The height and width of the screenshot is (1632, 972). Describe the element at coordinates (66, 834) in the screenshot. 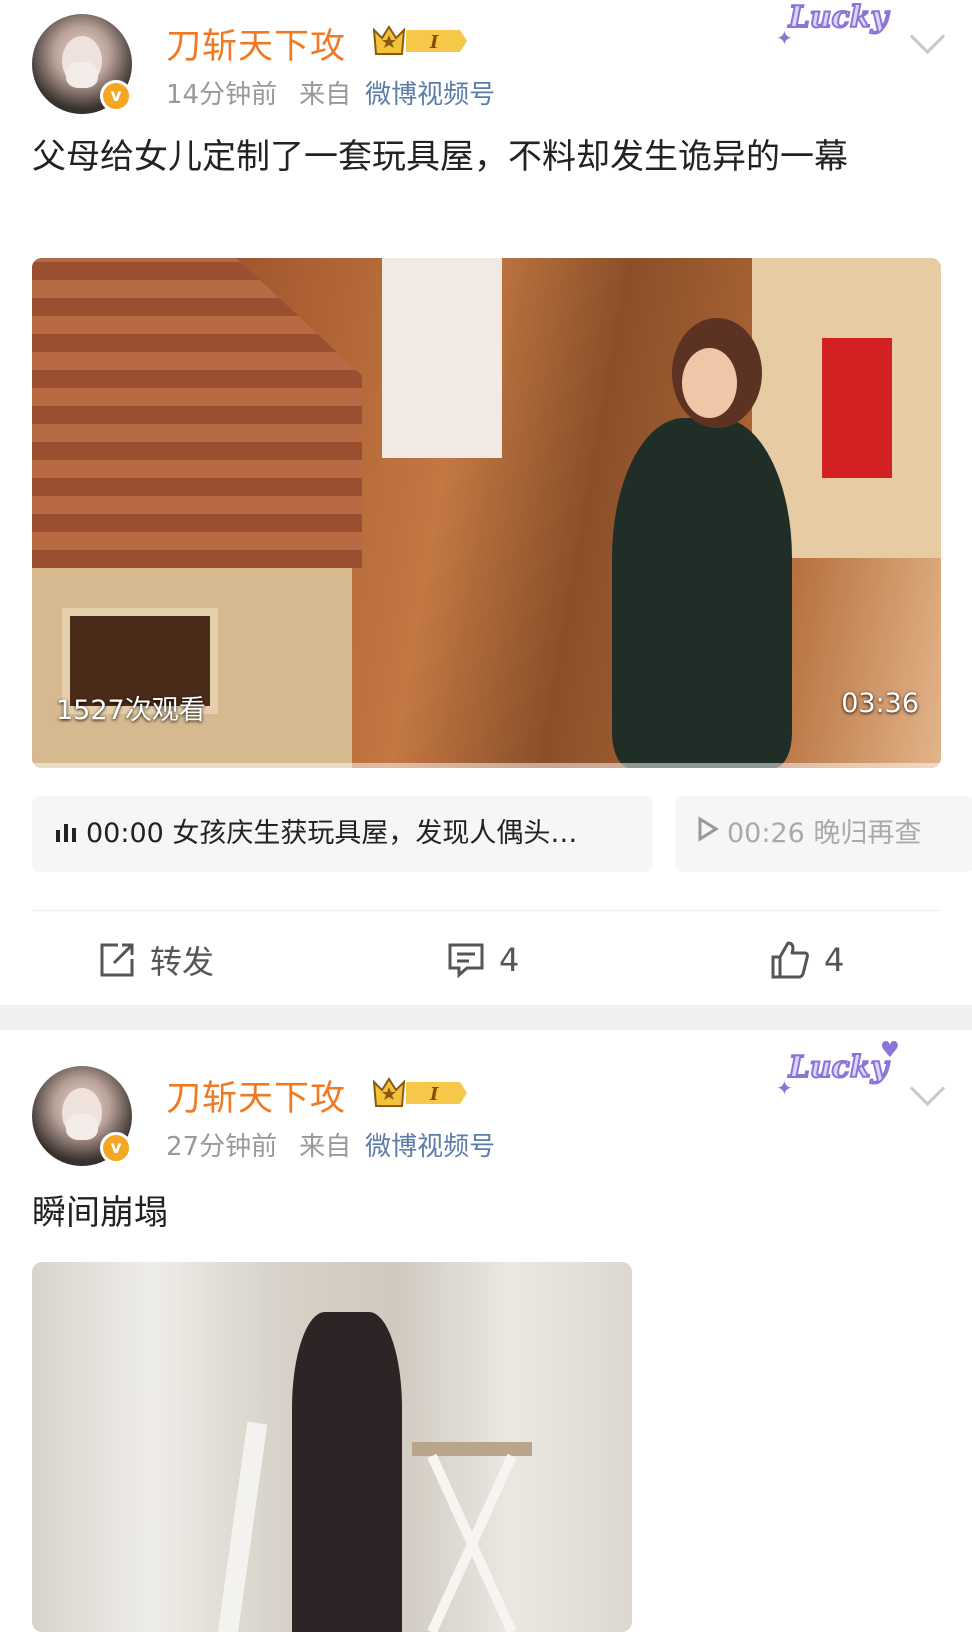

I see `audio-bars-icon` at that location.